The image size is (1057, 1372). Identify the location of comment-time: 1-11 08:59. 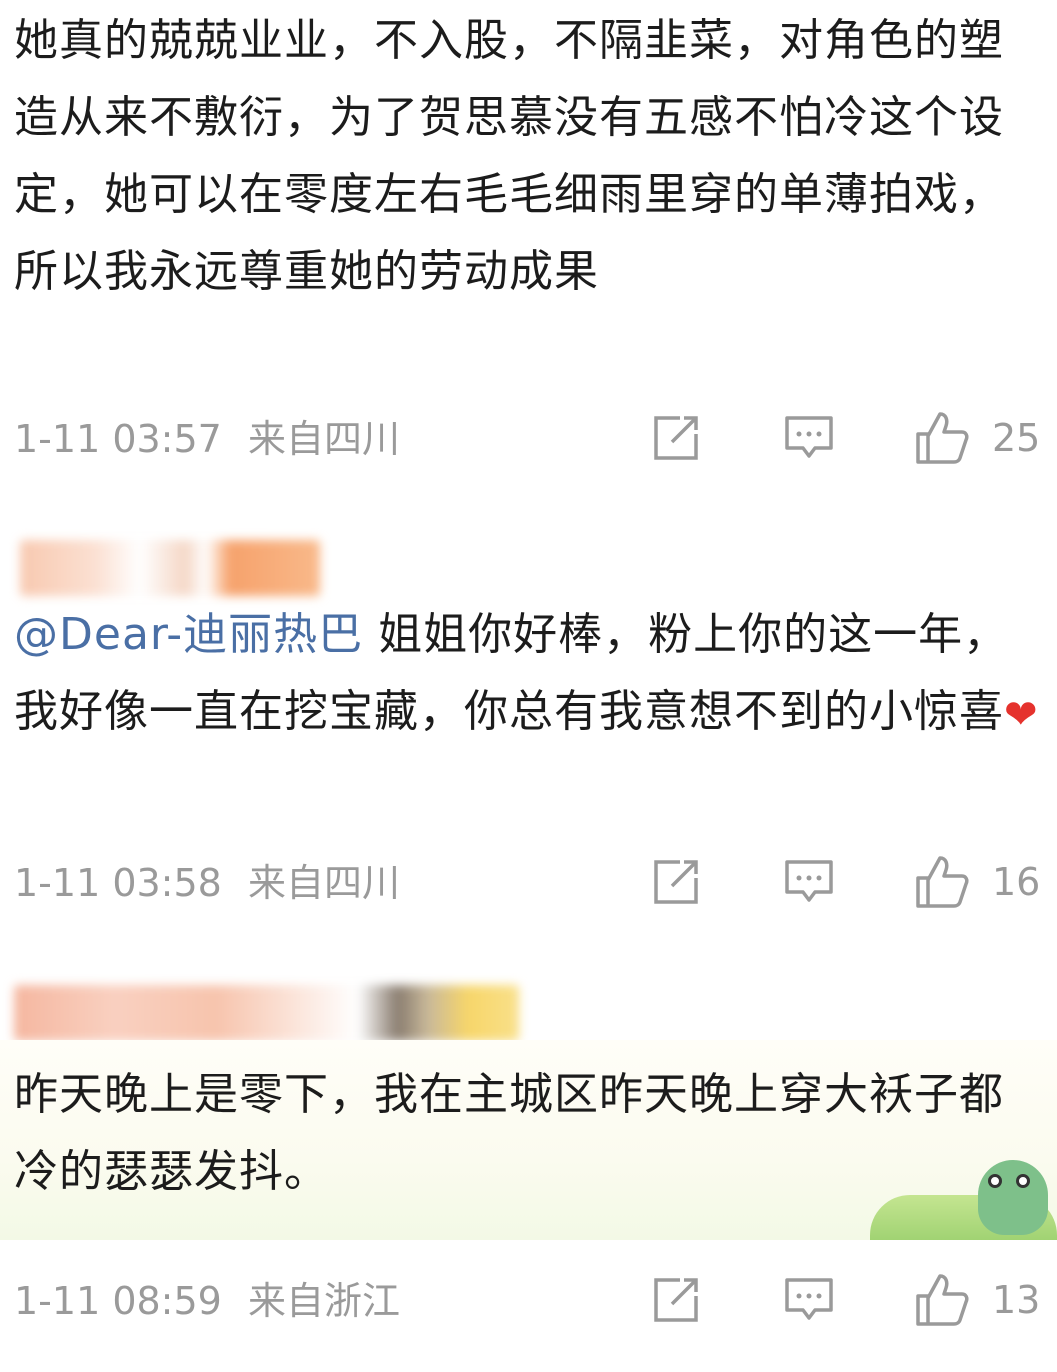
(118, 1301).